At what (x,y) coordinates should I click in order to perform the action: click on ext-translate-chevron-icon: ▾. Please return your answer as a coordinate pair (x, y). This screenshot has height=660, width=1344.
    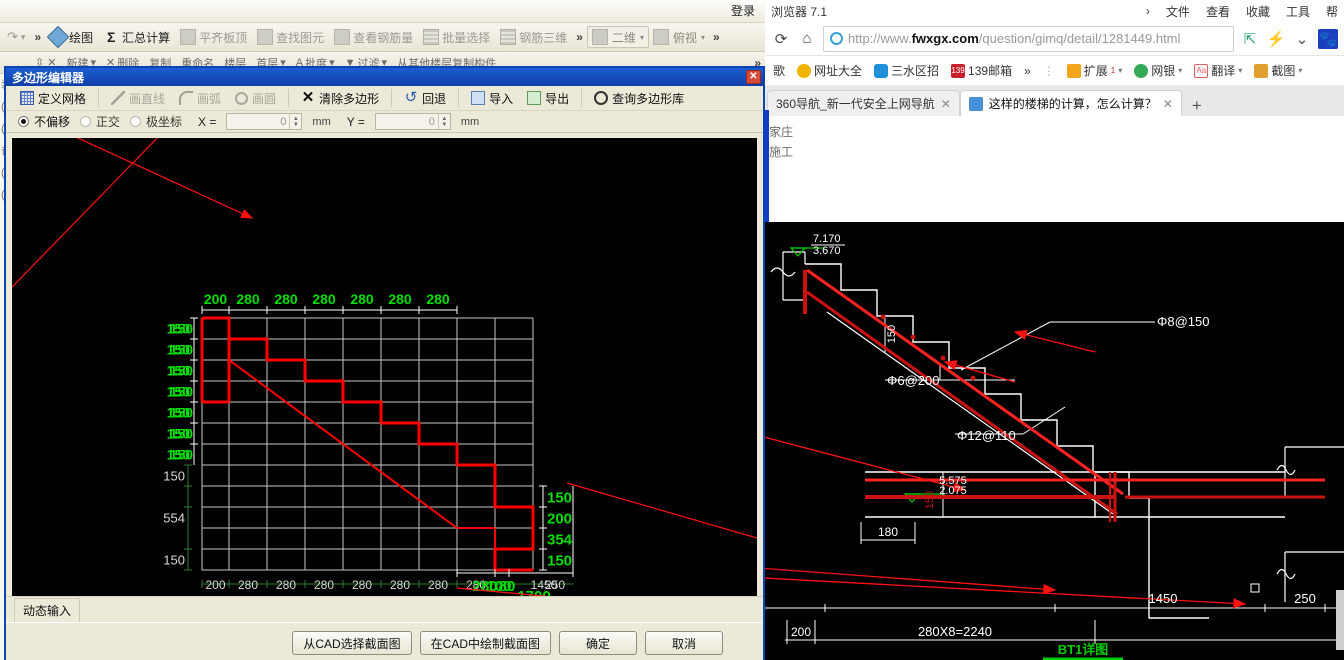
    Looking at the image, I should click on (1240, 70).